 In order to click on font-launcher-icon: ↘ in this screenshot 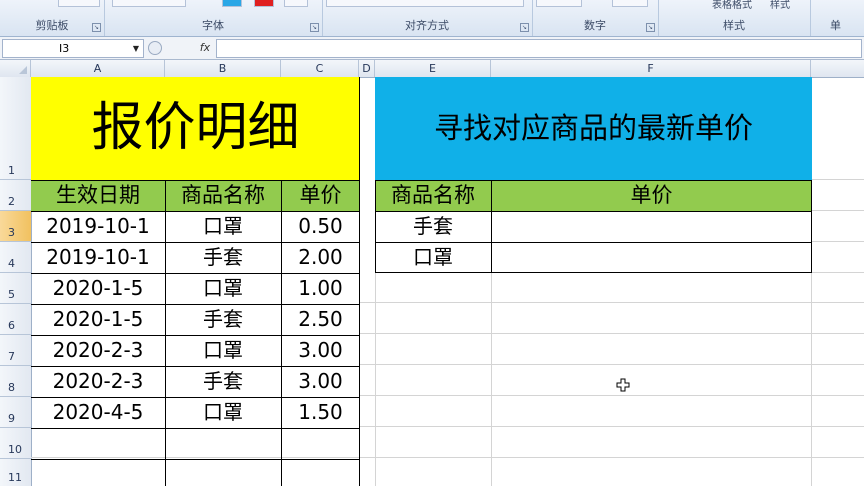, I will do `click(314, 27)`.